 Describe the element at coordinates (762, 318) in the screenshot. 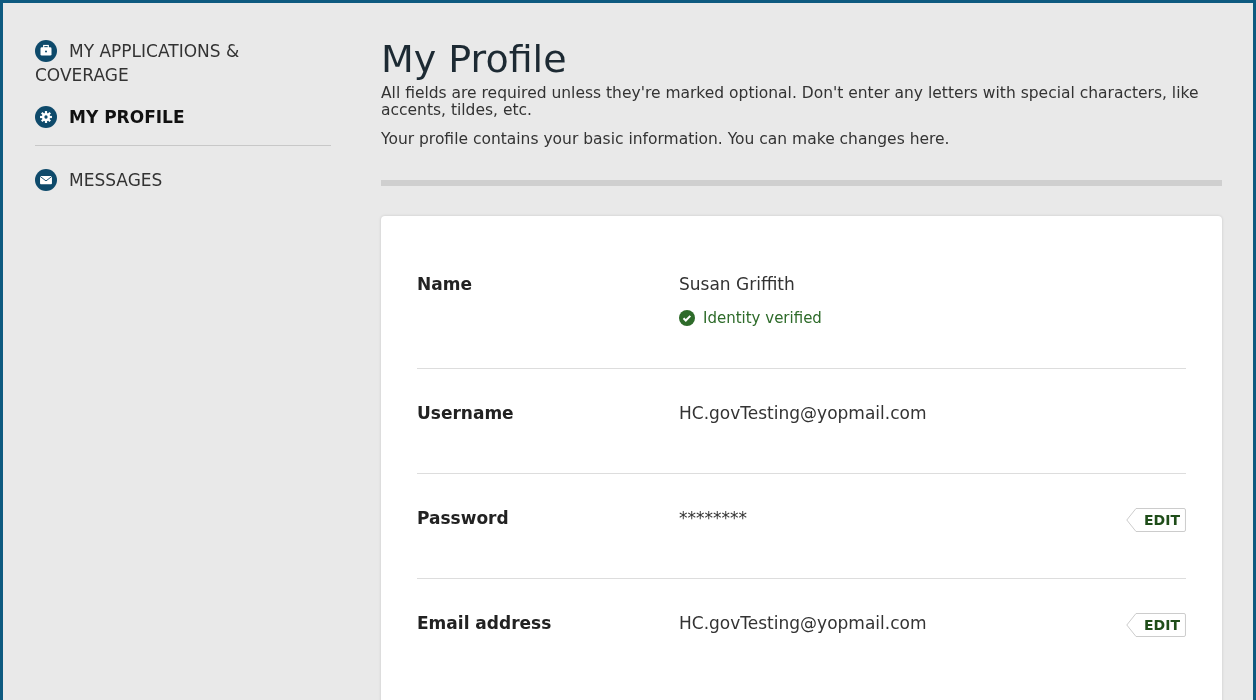

I see `verified-status: Identity verified` at that location.